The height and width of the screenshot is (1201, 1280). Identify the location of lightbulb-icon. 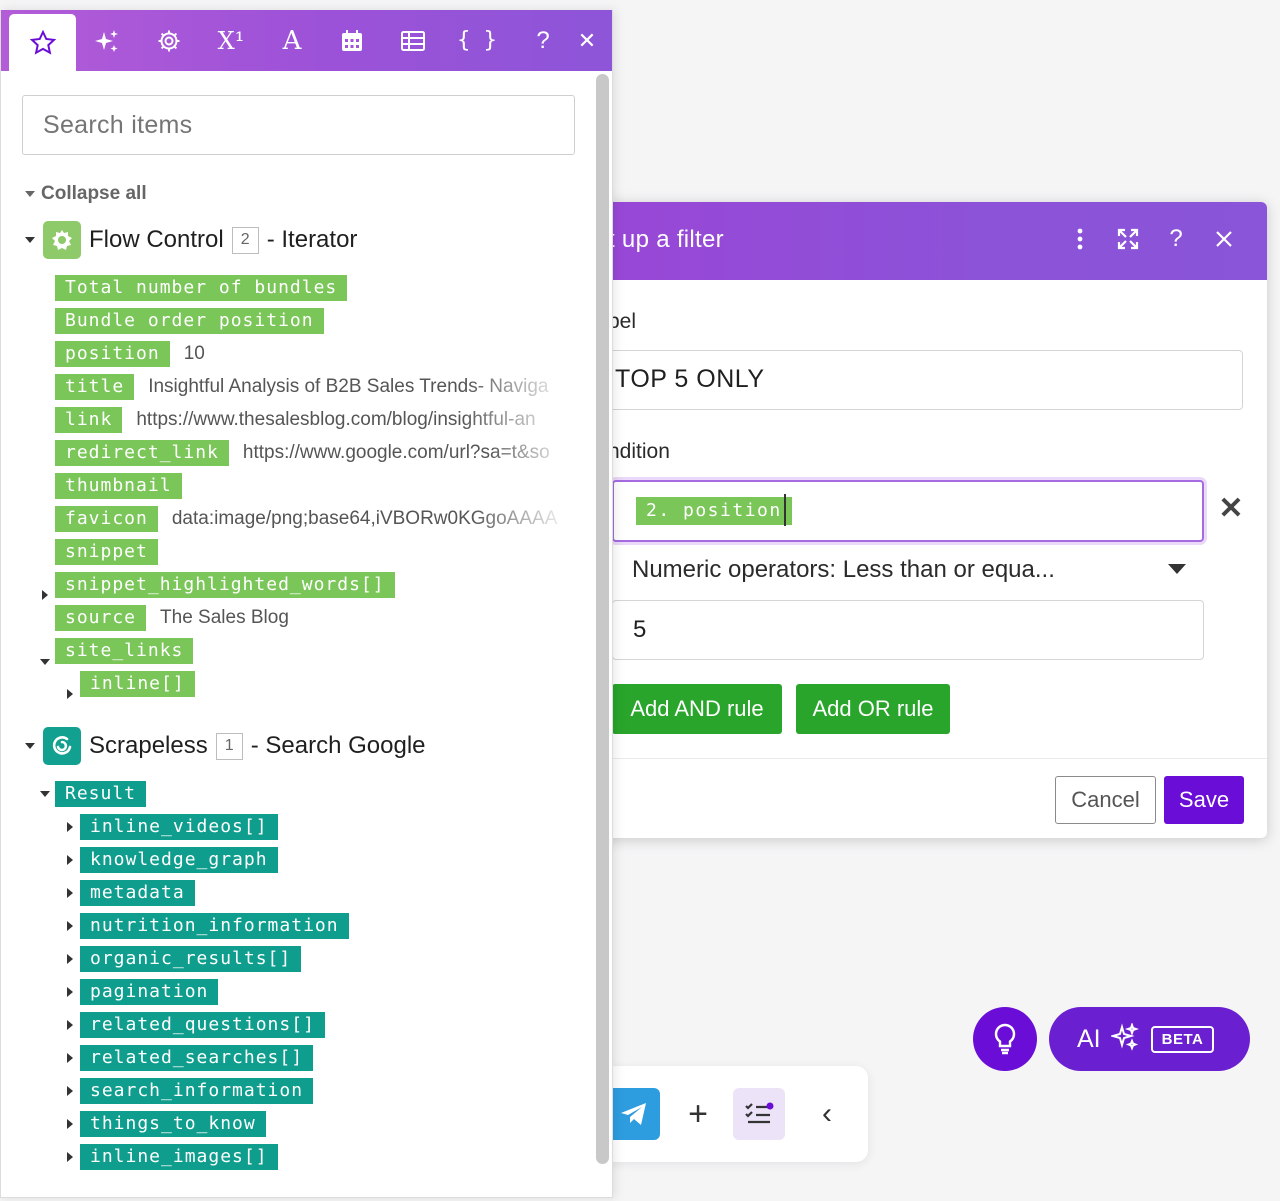
(1005, 1039).